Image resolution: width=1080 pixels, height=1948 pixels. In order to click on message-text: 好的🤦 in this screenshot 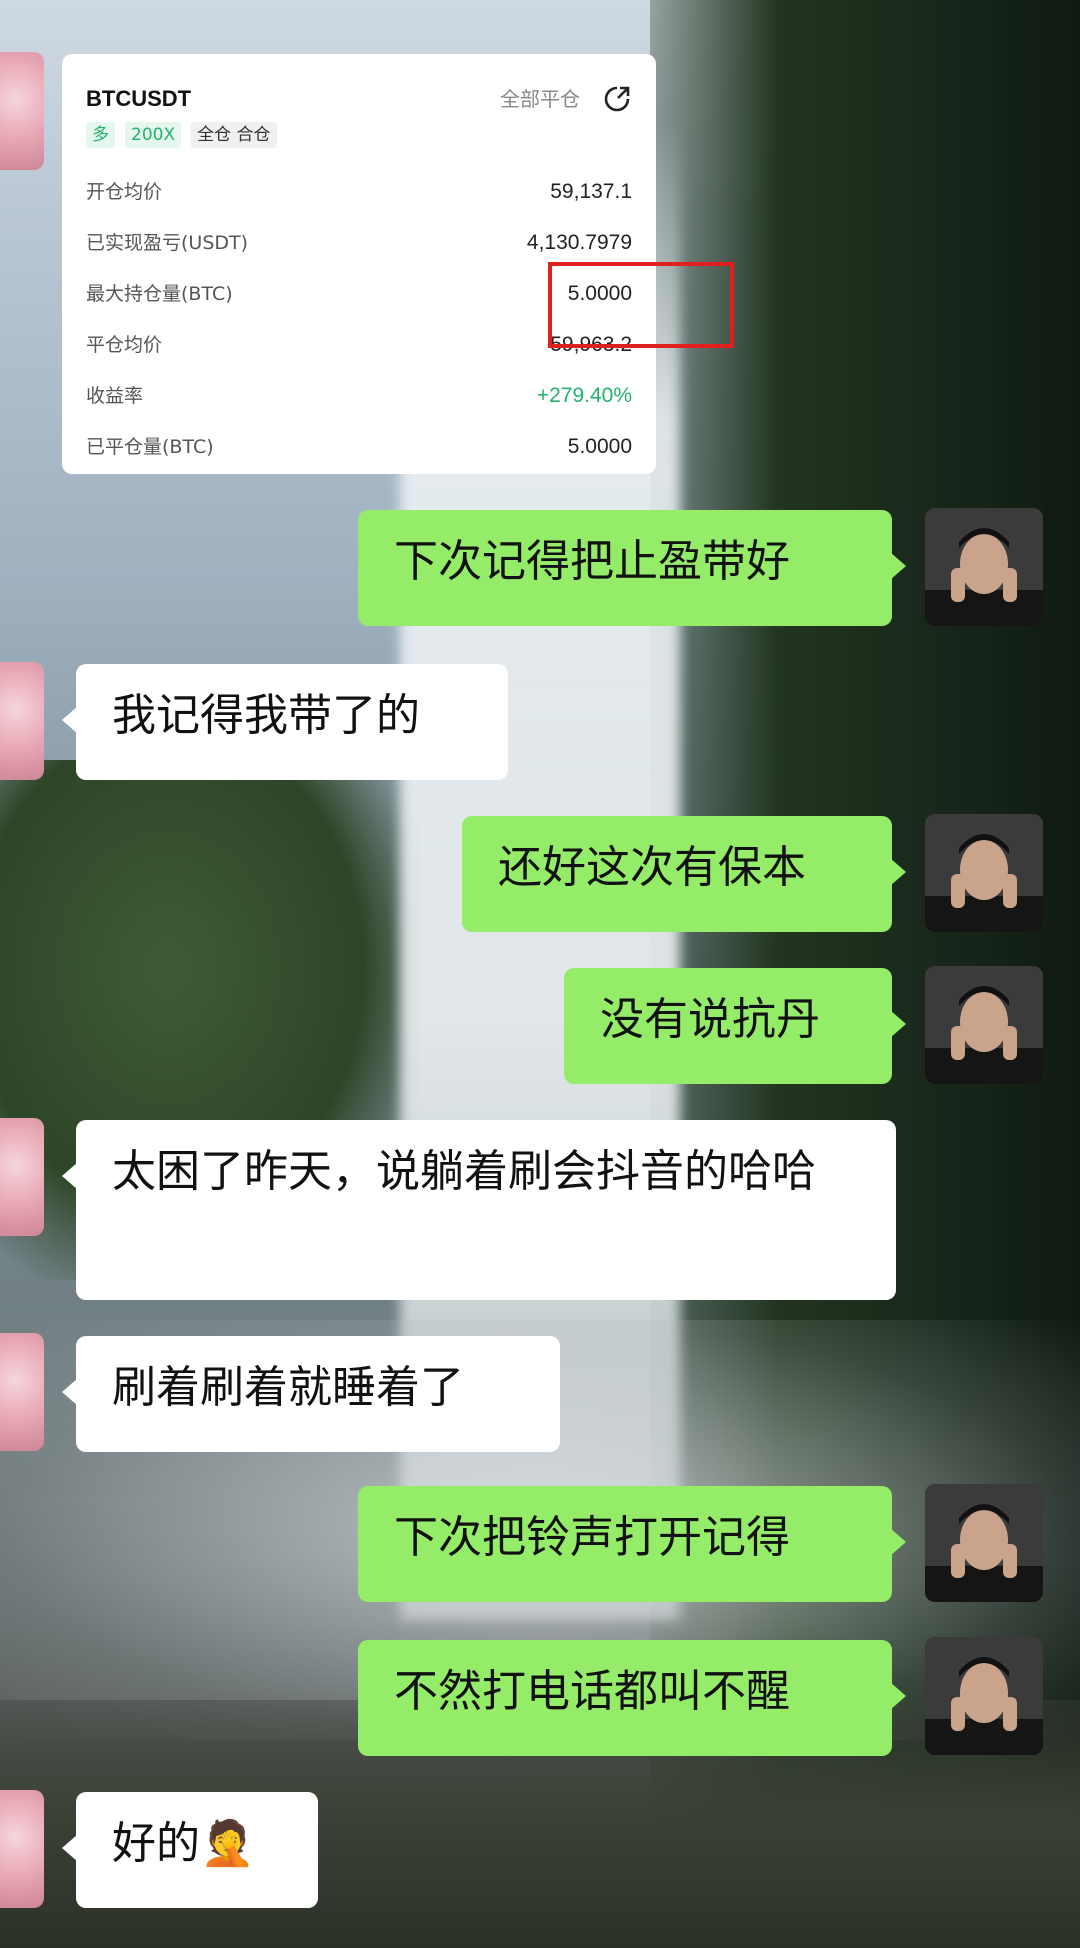, I will do `click(183, 1843)`.